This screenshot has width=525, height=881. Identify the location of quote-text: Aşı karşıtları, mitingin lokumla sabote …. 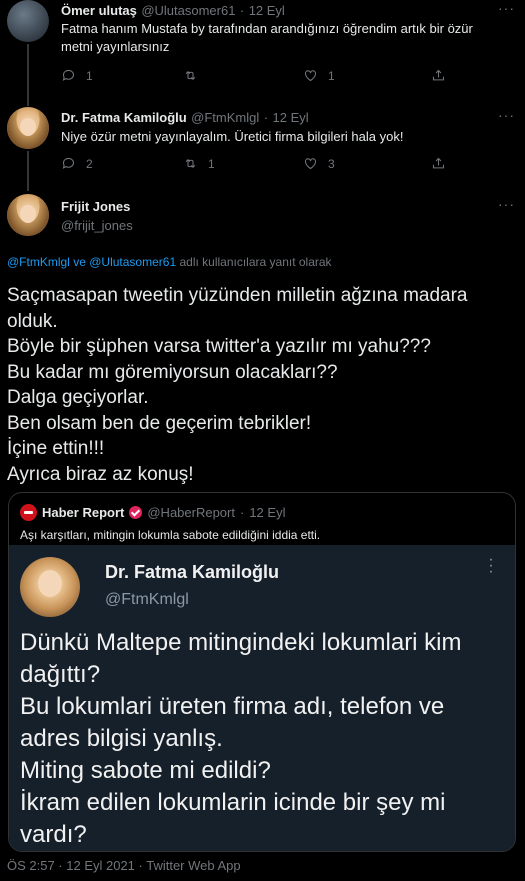
(170, 535).